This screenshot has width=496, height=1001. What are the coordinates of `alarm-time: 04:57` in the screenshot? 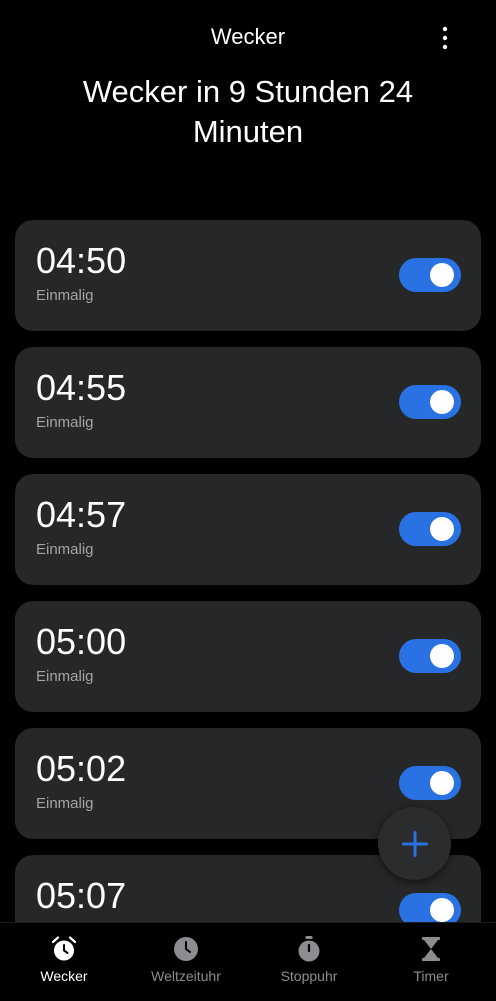 It's located at (81, 514).